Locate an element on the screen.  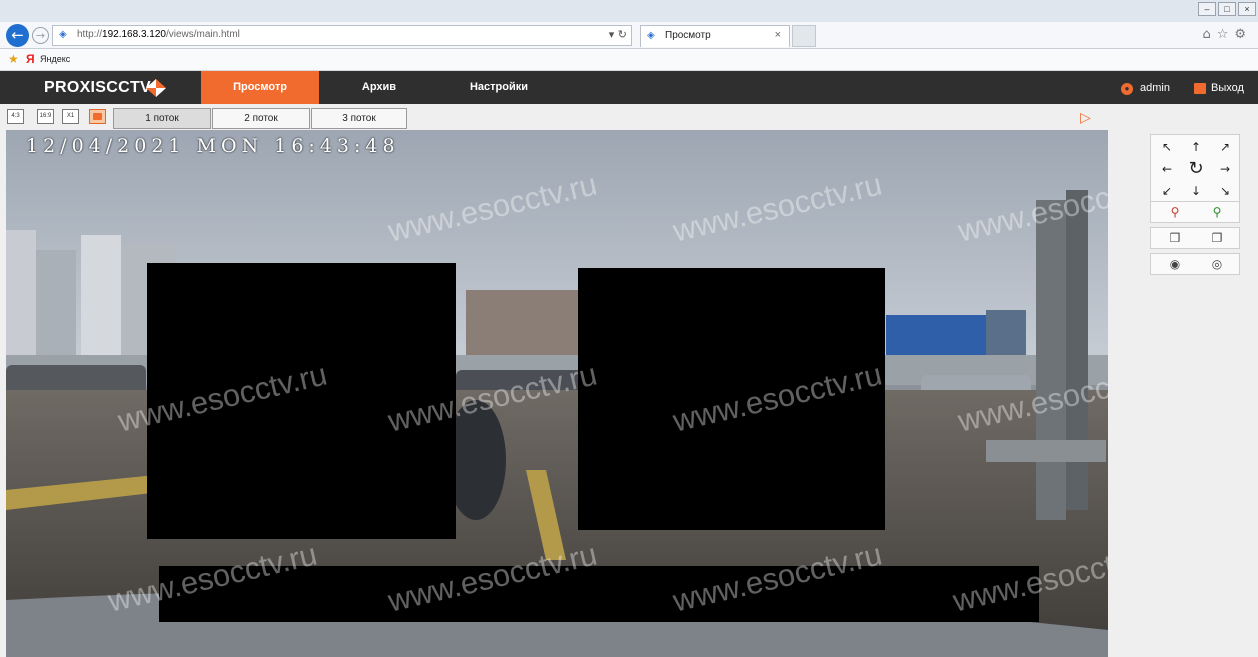
ptz-direction-pad: ↖ ↑ ↗ ← ↻ → ↙ ↓ ↘ is located at coordinates (1195, 169).